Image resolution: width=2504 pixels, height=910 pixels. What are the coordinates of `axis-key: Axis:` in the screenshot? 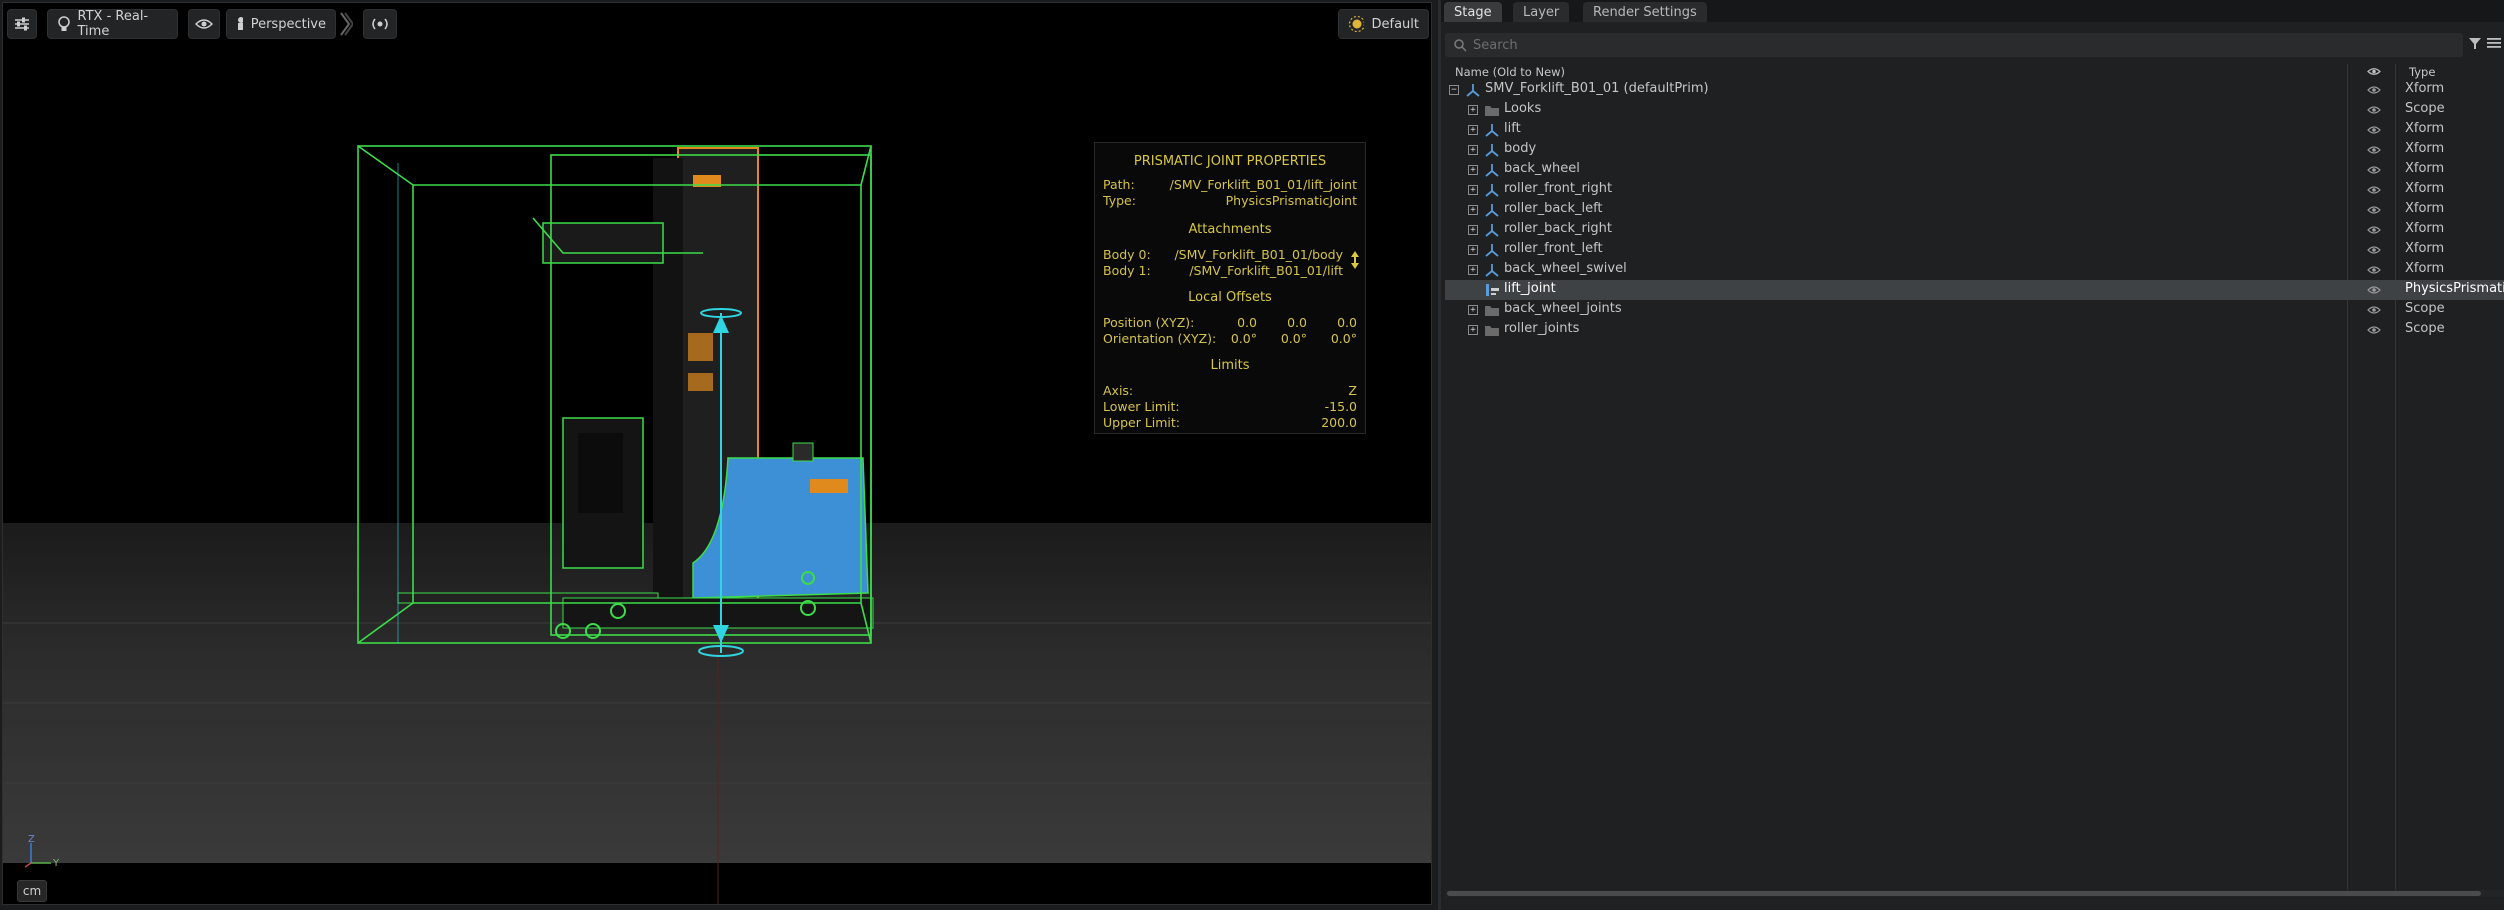 It's located at (1118, 390).